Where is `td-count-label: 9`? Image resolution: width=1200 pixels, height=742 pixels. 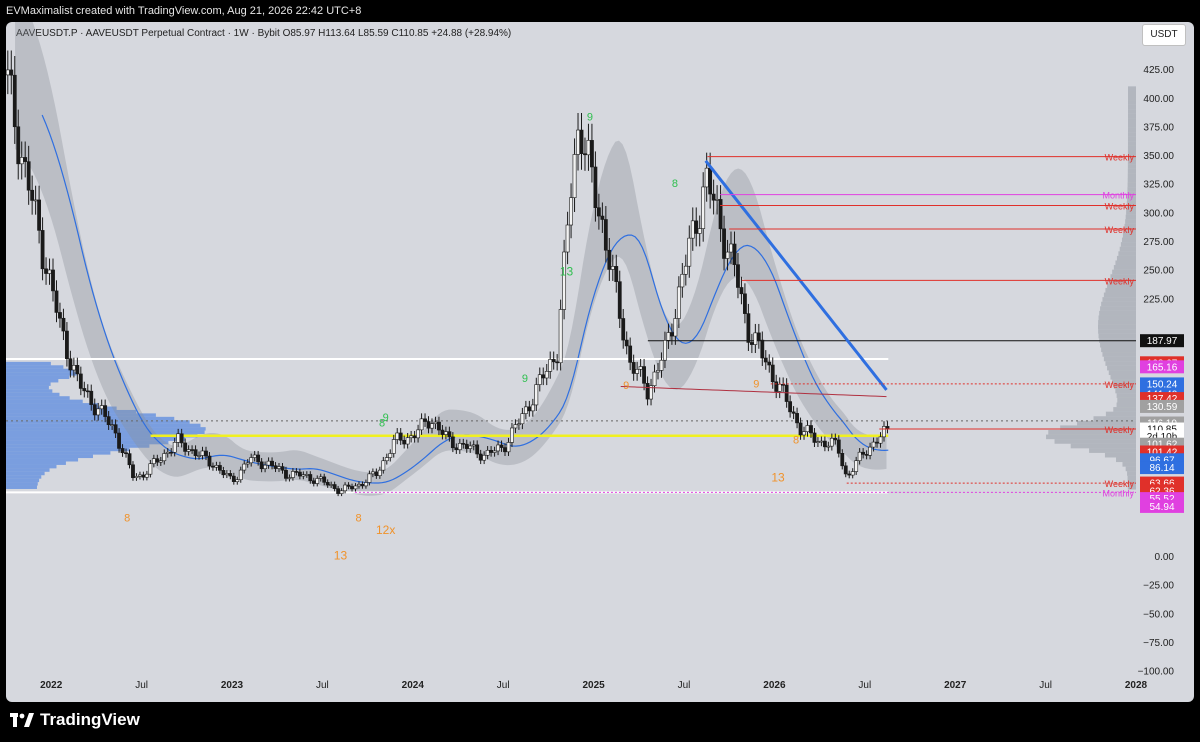
td-count-label: 9 is located at coordinates (756, 385).